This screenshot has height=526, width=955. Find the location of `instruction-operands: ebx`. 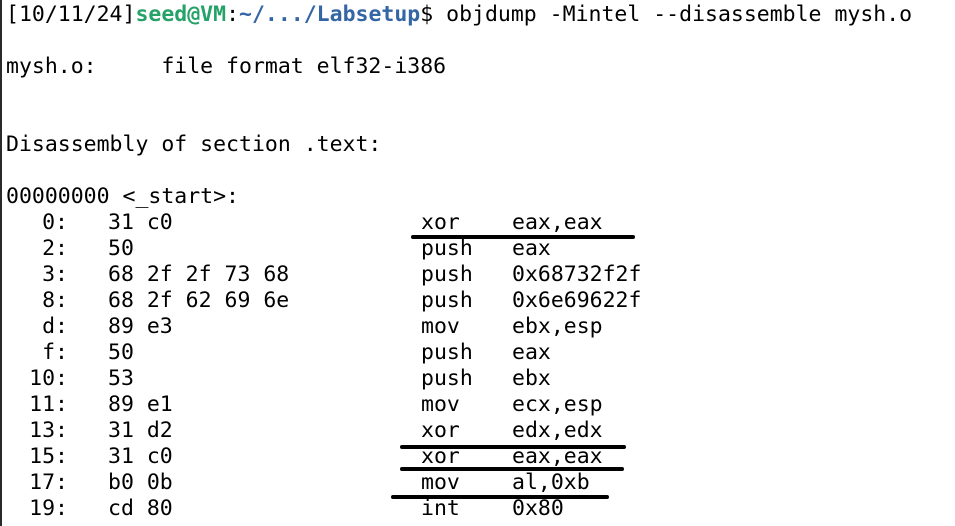

instruction-operands: ebx is located at coordinates (531, 378).